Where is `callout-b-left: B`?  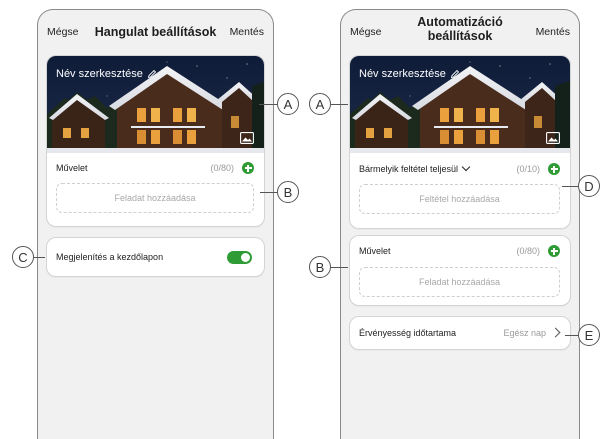
callout-b-left: B is located at coordinates (288, 192).